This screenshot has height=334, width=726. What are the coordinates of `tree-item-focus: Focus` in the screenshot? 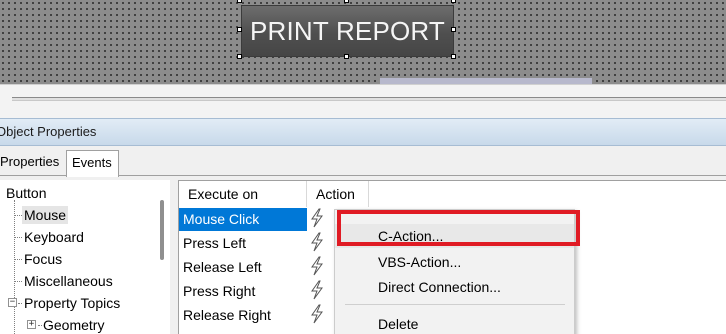 It's located at (43, 259).